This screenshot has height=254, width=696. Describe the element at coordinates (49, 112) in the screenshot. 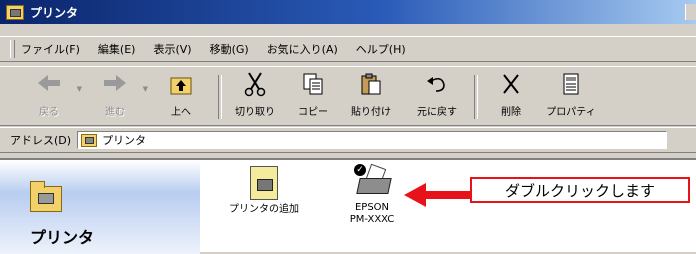

I see `back-label: 戻る` at that location.